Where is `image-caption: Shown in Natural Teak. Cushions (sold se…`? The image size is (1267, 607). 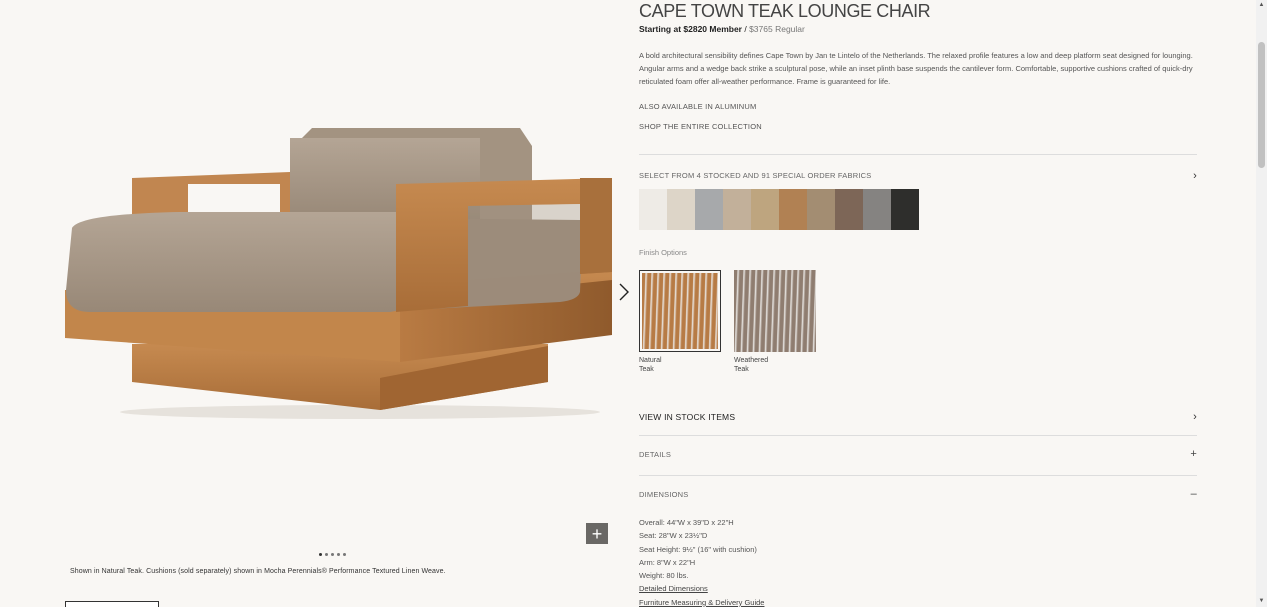
image-caption: Shown in Natural Teak. Cushions (sold se… is located at coordinates (258, 571).